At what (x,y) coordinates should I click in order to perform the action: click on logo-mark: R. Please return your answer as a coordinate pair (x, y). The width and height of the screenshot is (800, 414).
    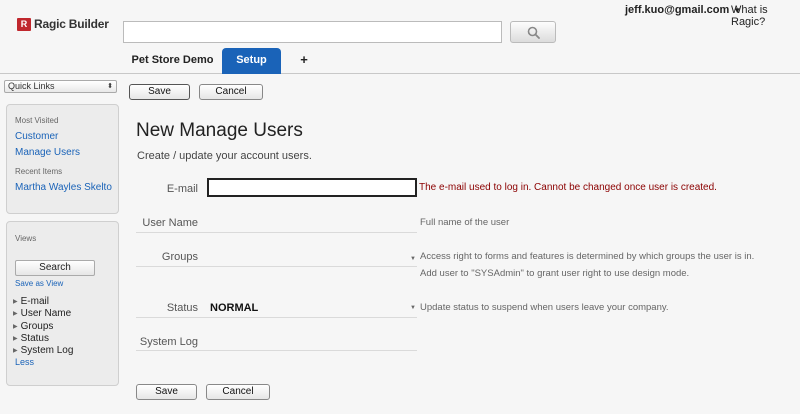
    Looking at the image, I should click on (24, 24).